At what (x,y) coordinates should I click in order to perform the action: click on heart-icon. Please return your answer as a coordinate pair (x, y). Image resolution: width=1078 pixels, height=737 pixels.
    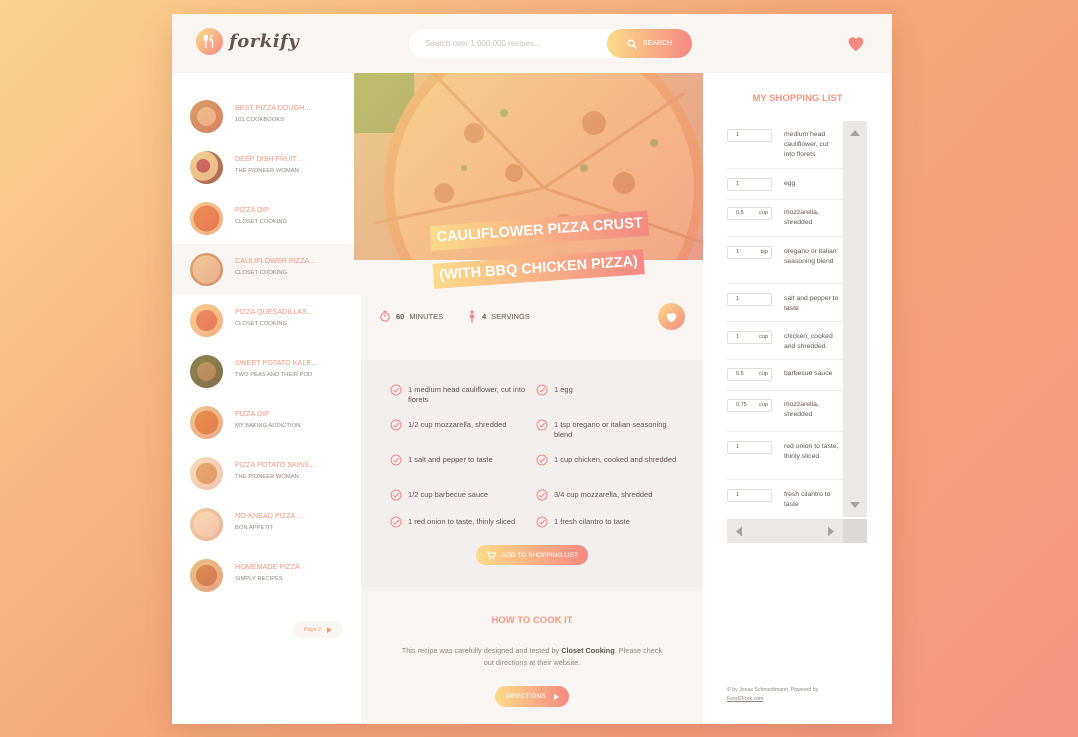
    Looking at the image, I should click on (671, 317).